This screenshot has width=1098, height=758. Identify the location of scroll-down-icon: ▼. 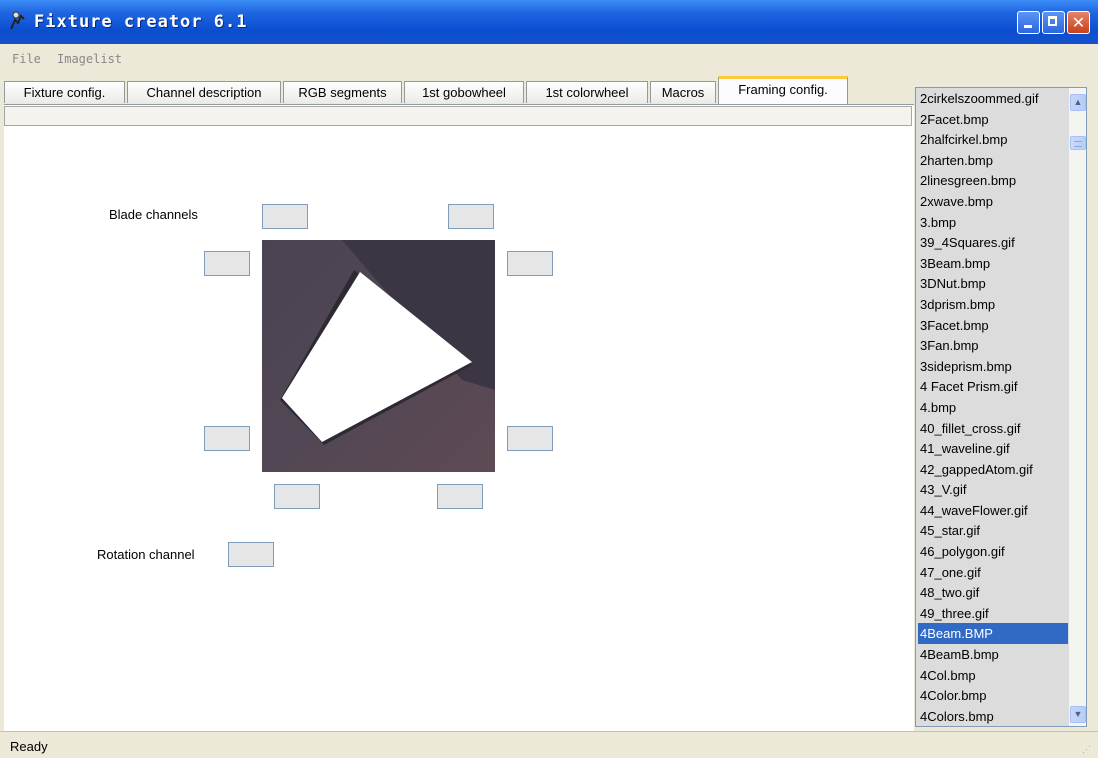
(1078, 714).